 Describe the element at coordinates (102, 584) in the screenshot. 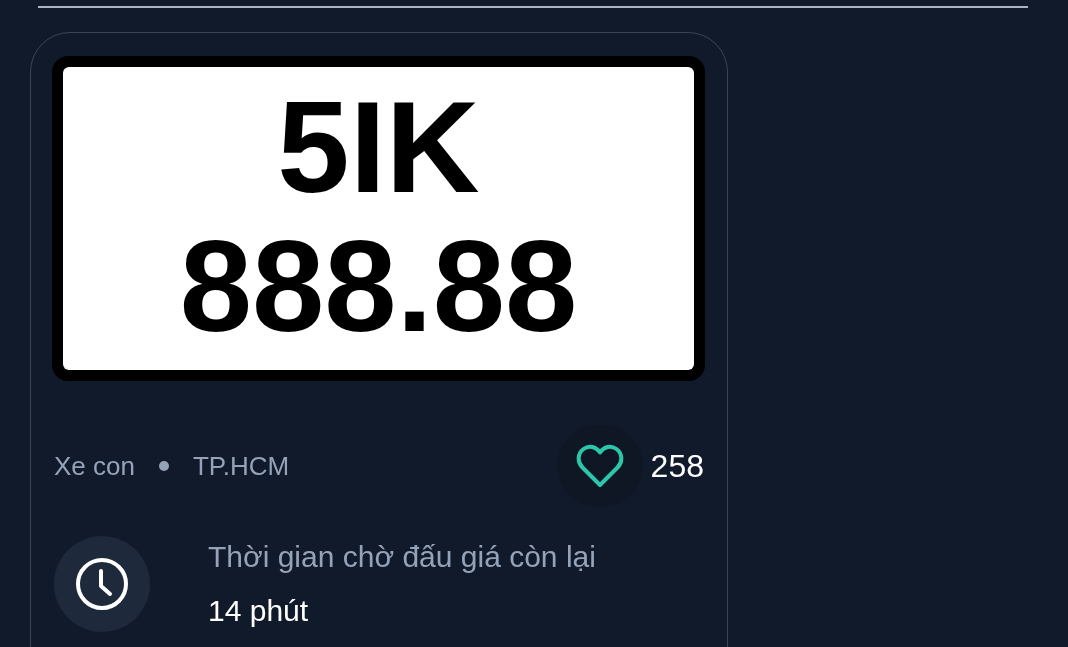

I see `clock-icon` at that location.